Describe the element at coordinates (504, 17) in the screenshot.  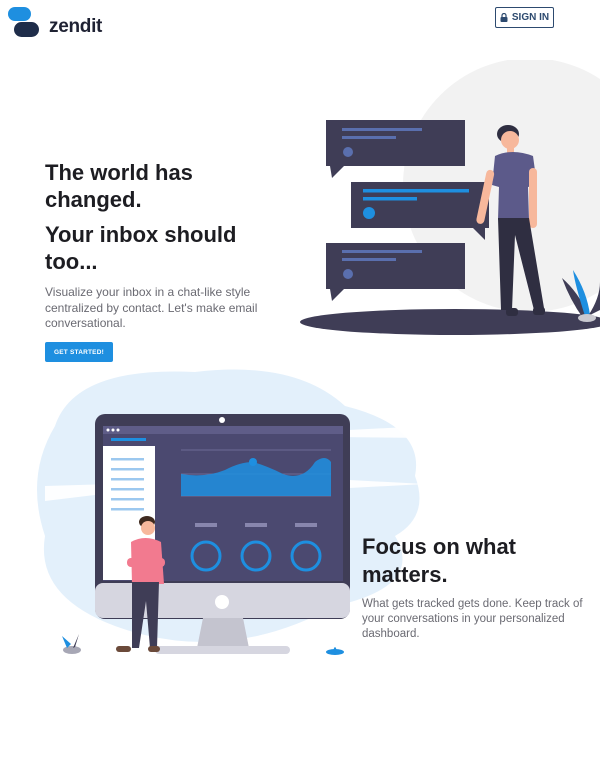
I see `lock-icon` at that location.